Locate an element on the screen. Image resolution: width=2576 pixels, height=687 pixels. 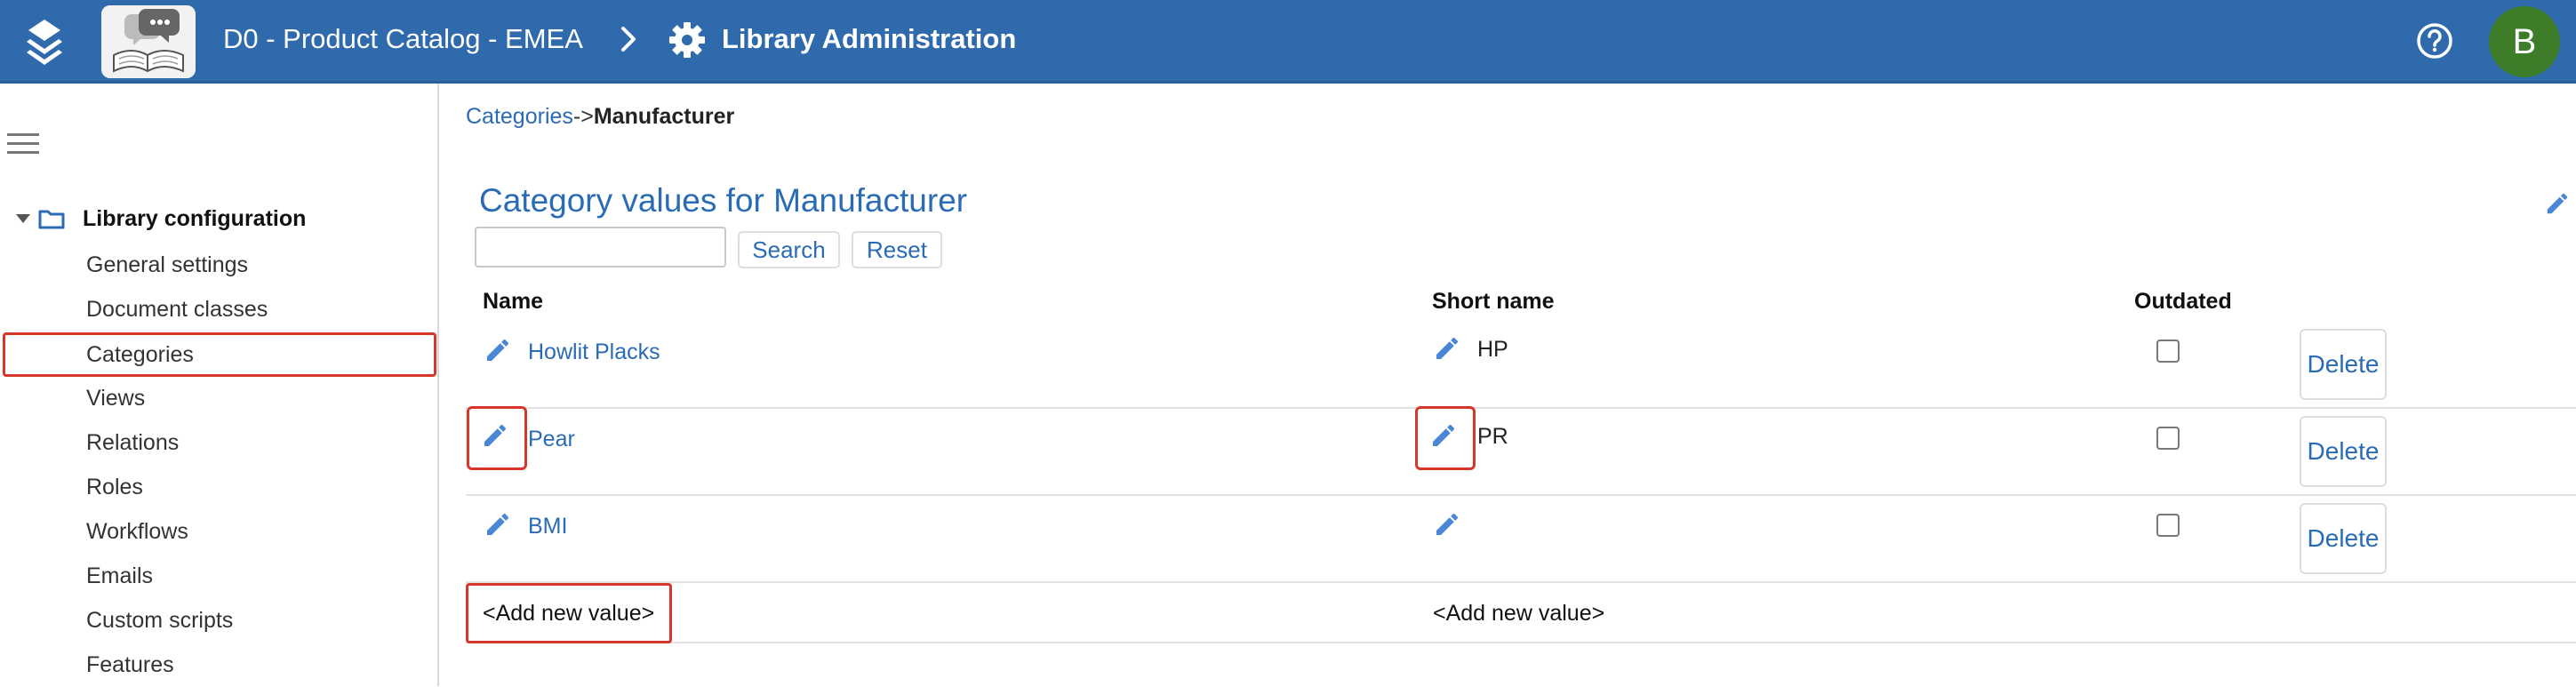
sidebar-group-library-configuration: Library configuration is located at coordinates (194, 218).